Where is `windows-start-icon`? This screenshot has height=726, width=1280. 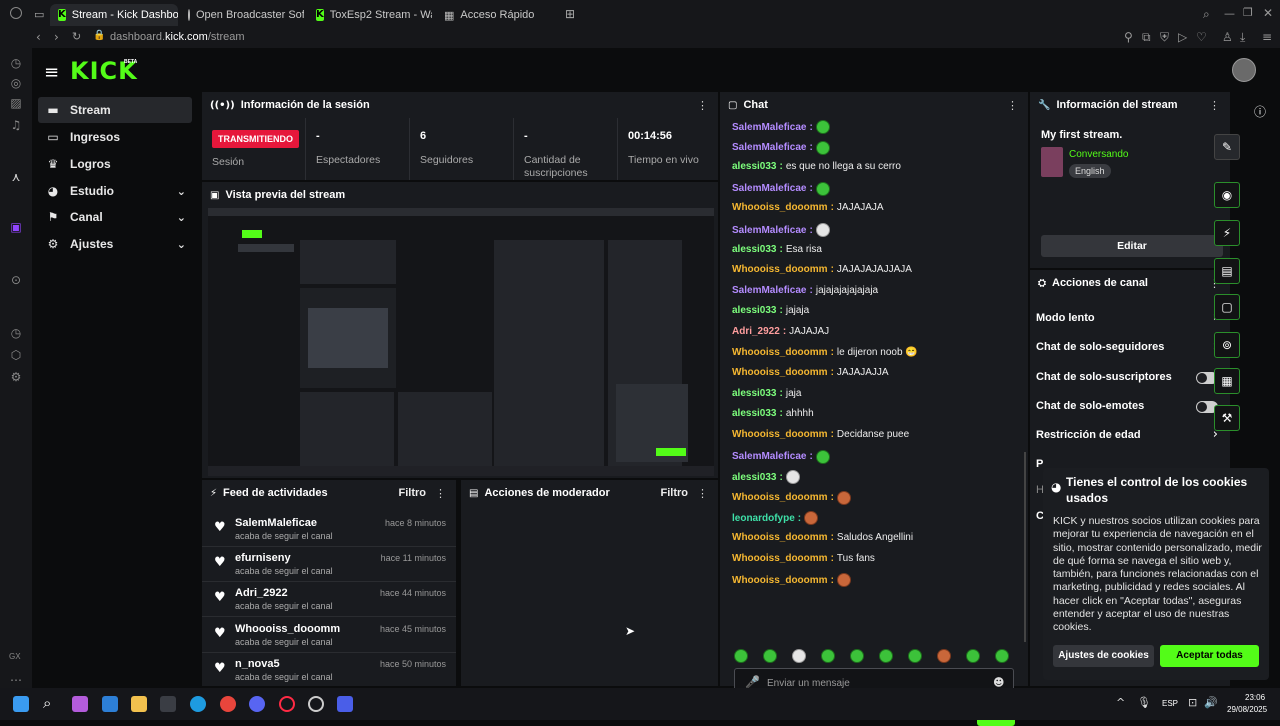
windows-start-icon is located at coordinates (21, 704).